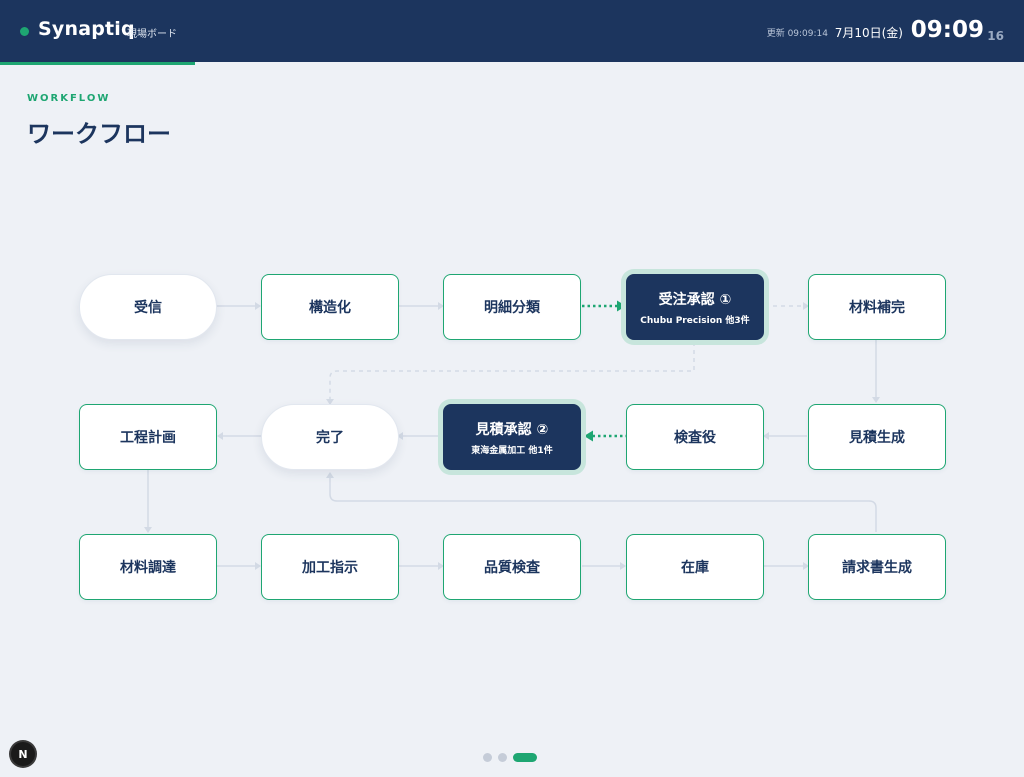 The width and height of the screenshot is (1024, 777). I want to click on node-label: 構造化, so click(330, 308).